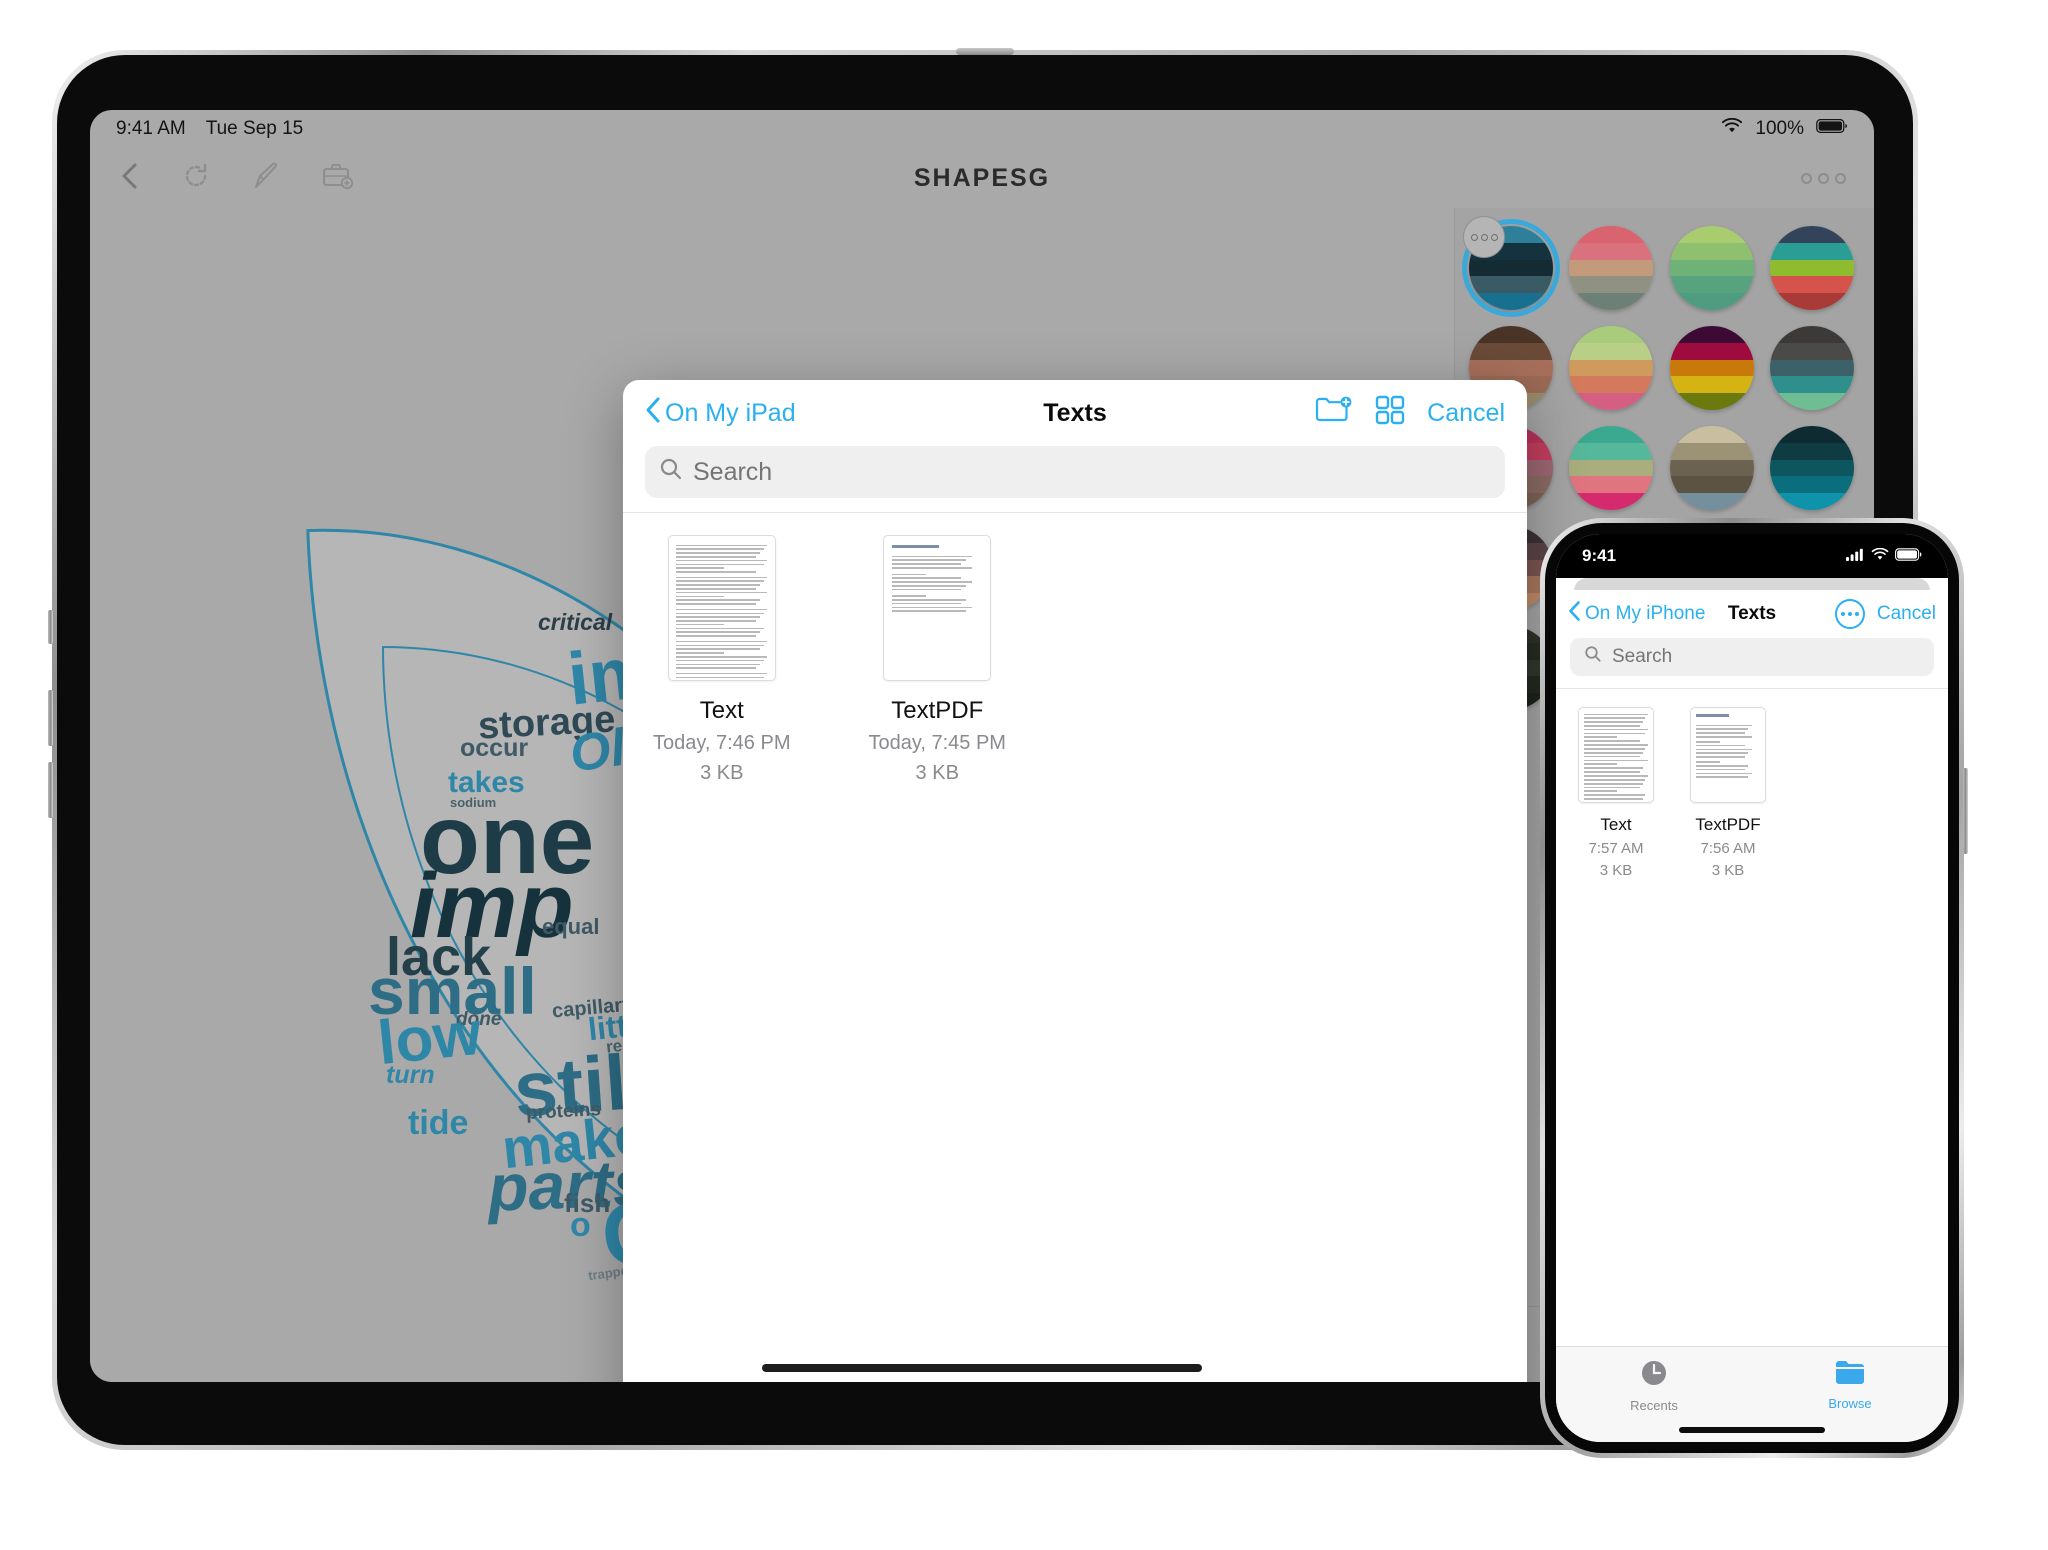  I want to click on file-item: Text Today, 7:46 PM 3 KB, so click(721, 660).